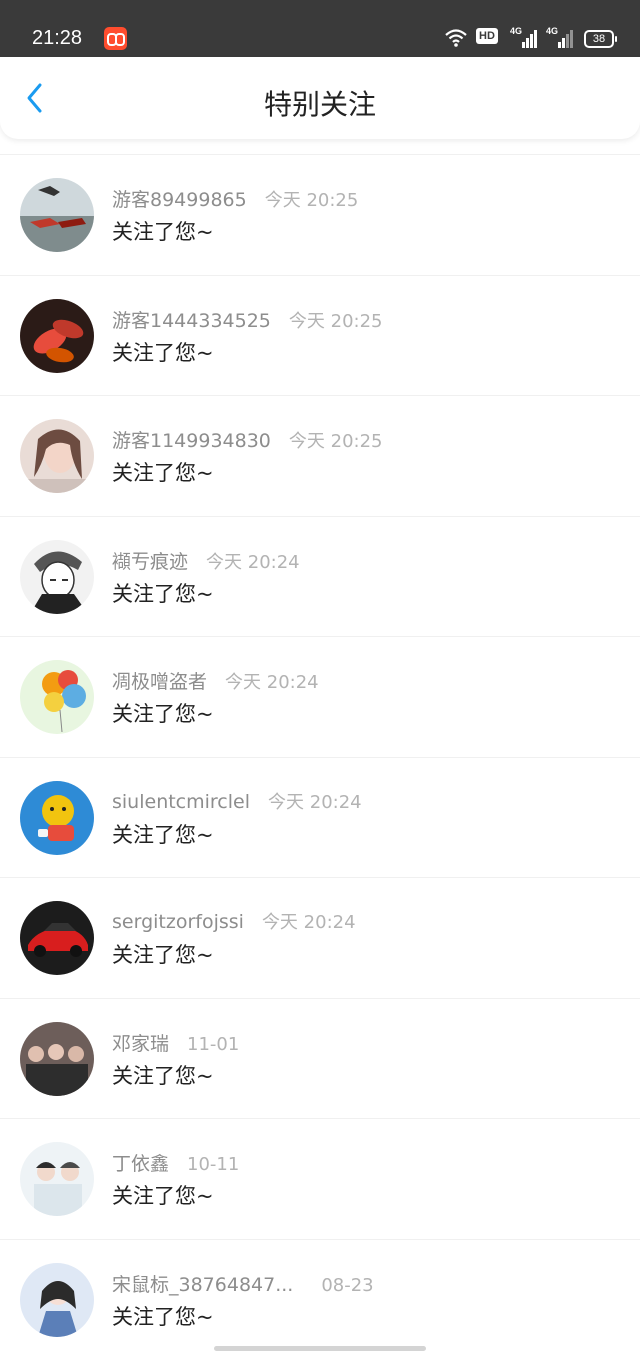 The height and width of the screenshot is (1359, 640). I want to click on notification-header: 游客89499865 今天 20:25, so click(235, 198).